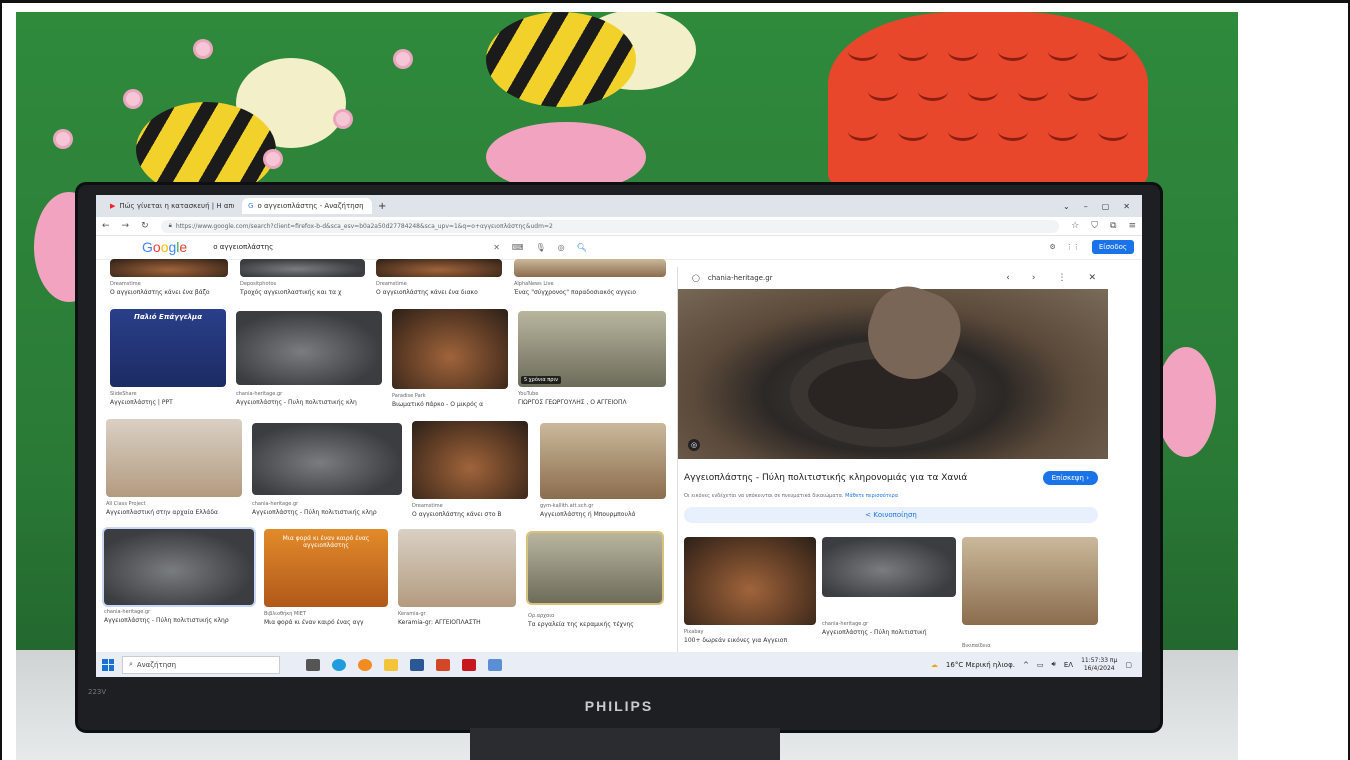  I want to click on result-caption: Αγγειοπλάστης | PPT, so click(141, 402).